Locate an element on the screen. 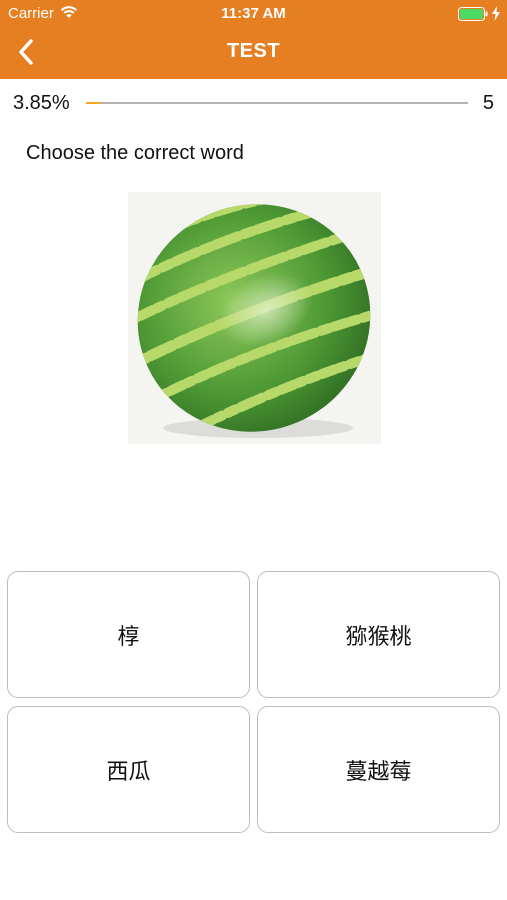 Image resolution: width=507 pixels, height=900 pixels. question-image is located at coordinates (254, 318).